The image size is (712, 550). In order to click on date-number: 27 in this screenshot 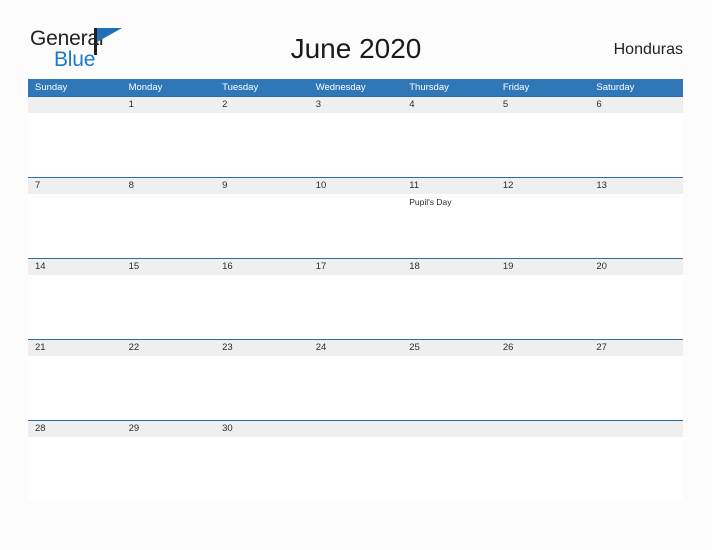, I will do `click(636, 348)`.